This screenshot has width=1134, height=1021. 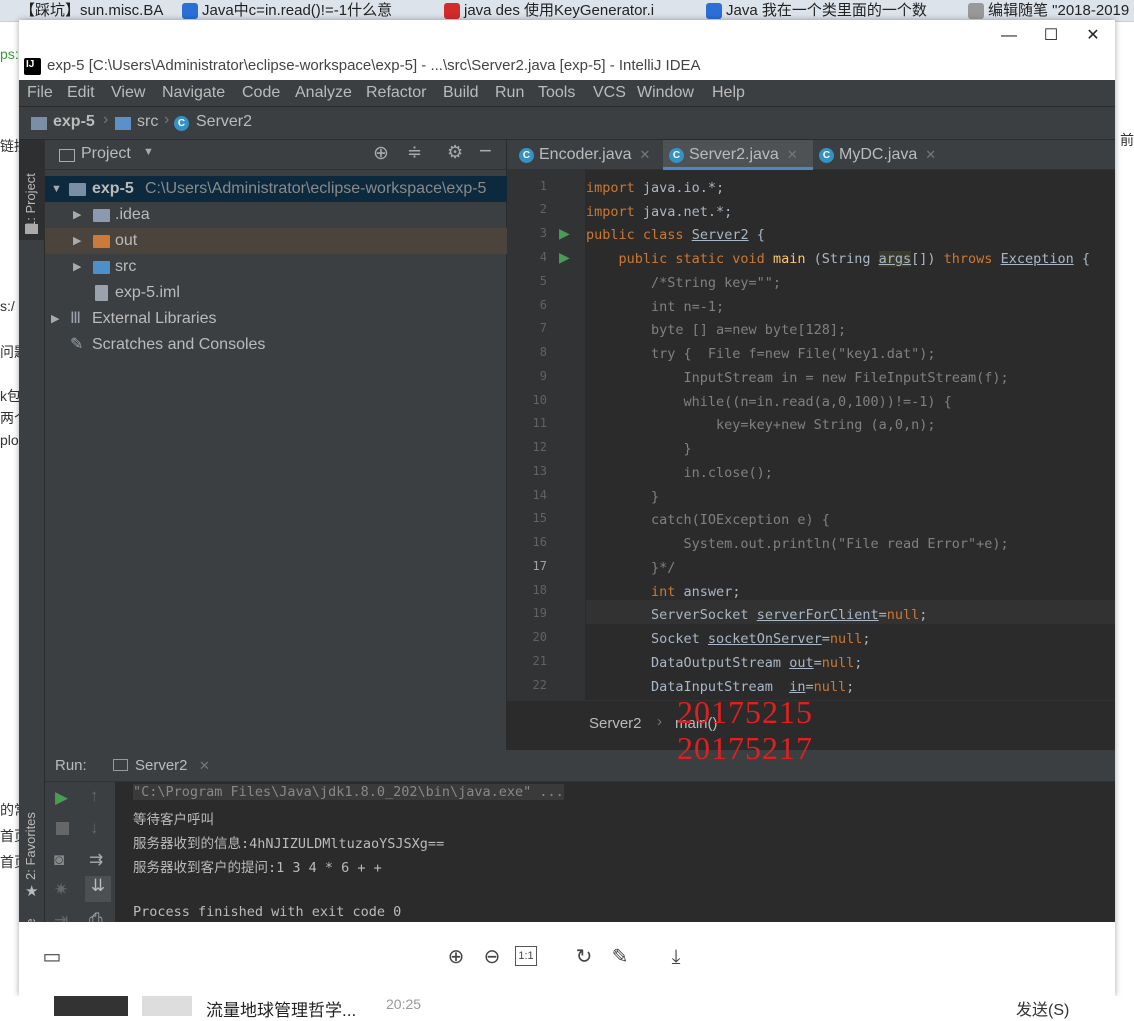 I want to click on code-line: DataInputStream in=null;, so click(x=720, y=687).